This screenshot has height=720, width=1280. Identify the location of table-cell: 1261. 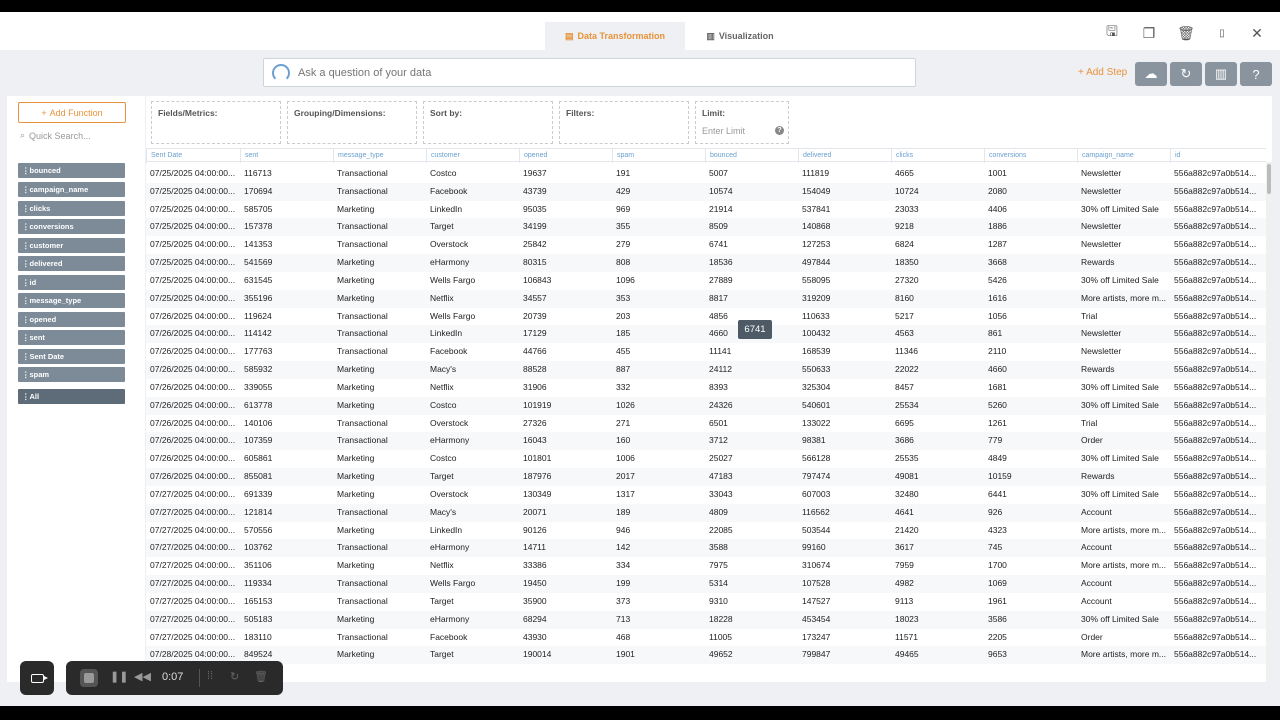
(1030, 424).